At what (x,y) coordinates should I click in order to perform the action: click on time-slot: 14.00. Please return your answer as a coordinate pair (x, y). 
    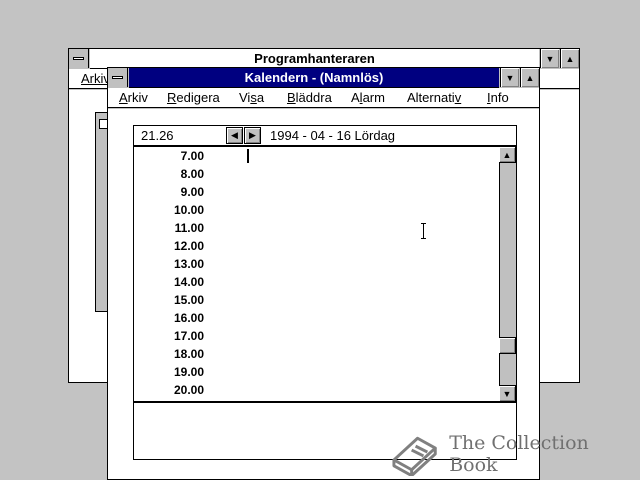
    Looking at the image, I should click on (169, 282).